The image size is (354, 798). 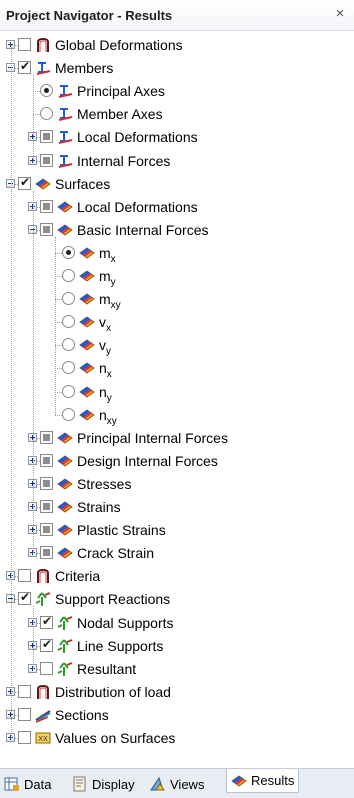 What do you see at coordinates (102, 345) in the screenshot?
I see `label-text: v` at bounding box center [102, 345].